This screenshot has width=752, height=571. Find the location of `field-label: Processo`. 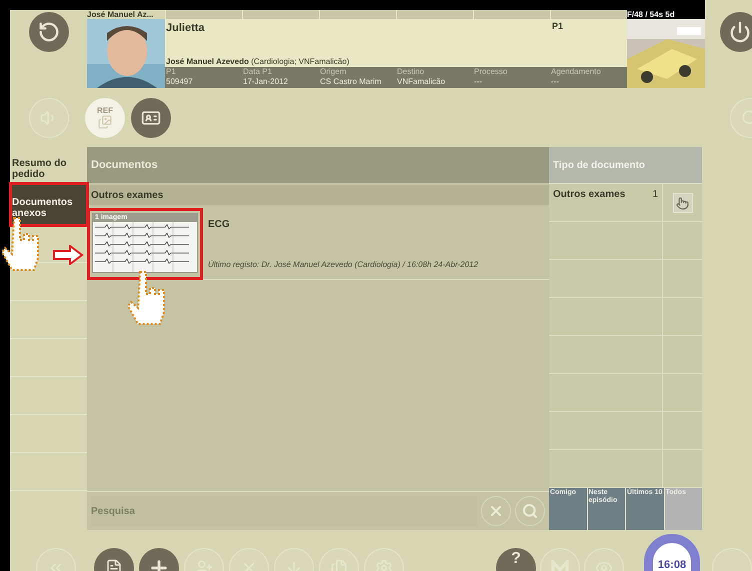

field-label: Processo is located at coordinates (491, 72).